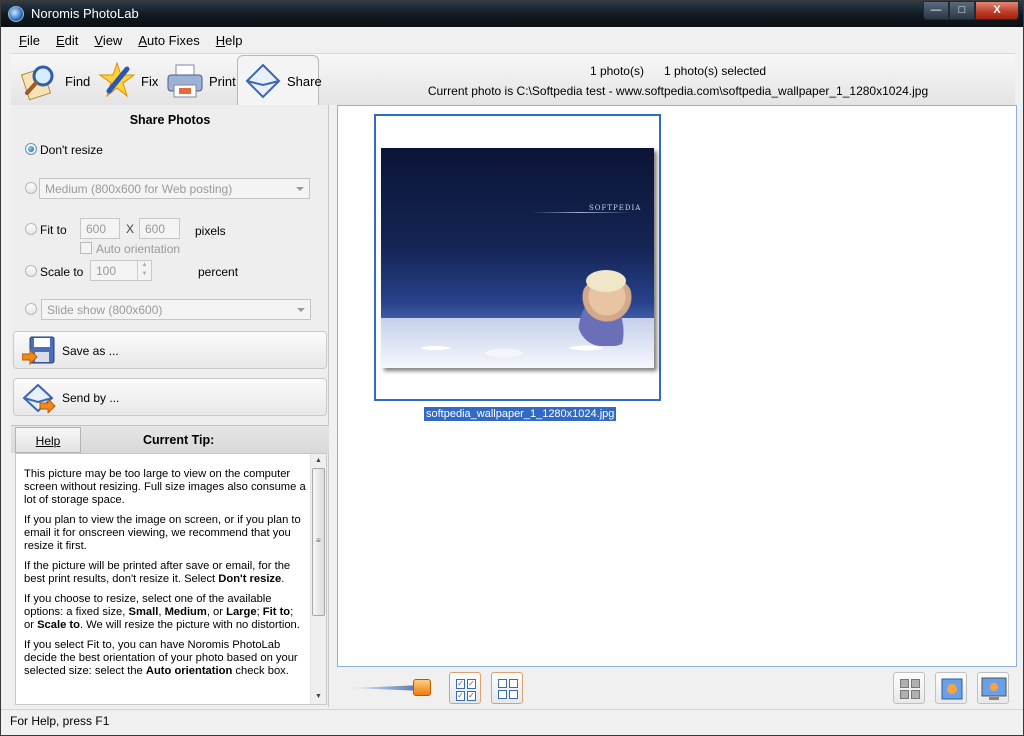  I want to click on magic-wand-icon, so click(117, 81).